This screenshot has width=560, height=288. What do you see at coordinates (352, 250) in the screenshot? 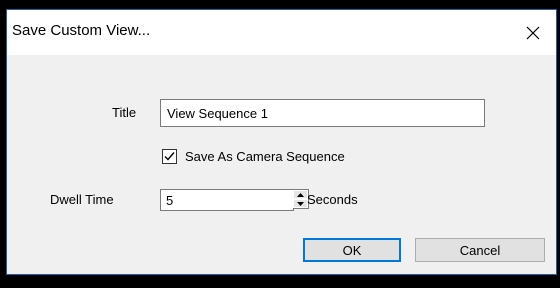
I see `ok-button: OK` at bounding box center [352, 250].